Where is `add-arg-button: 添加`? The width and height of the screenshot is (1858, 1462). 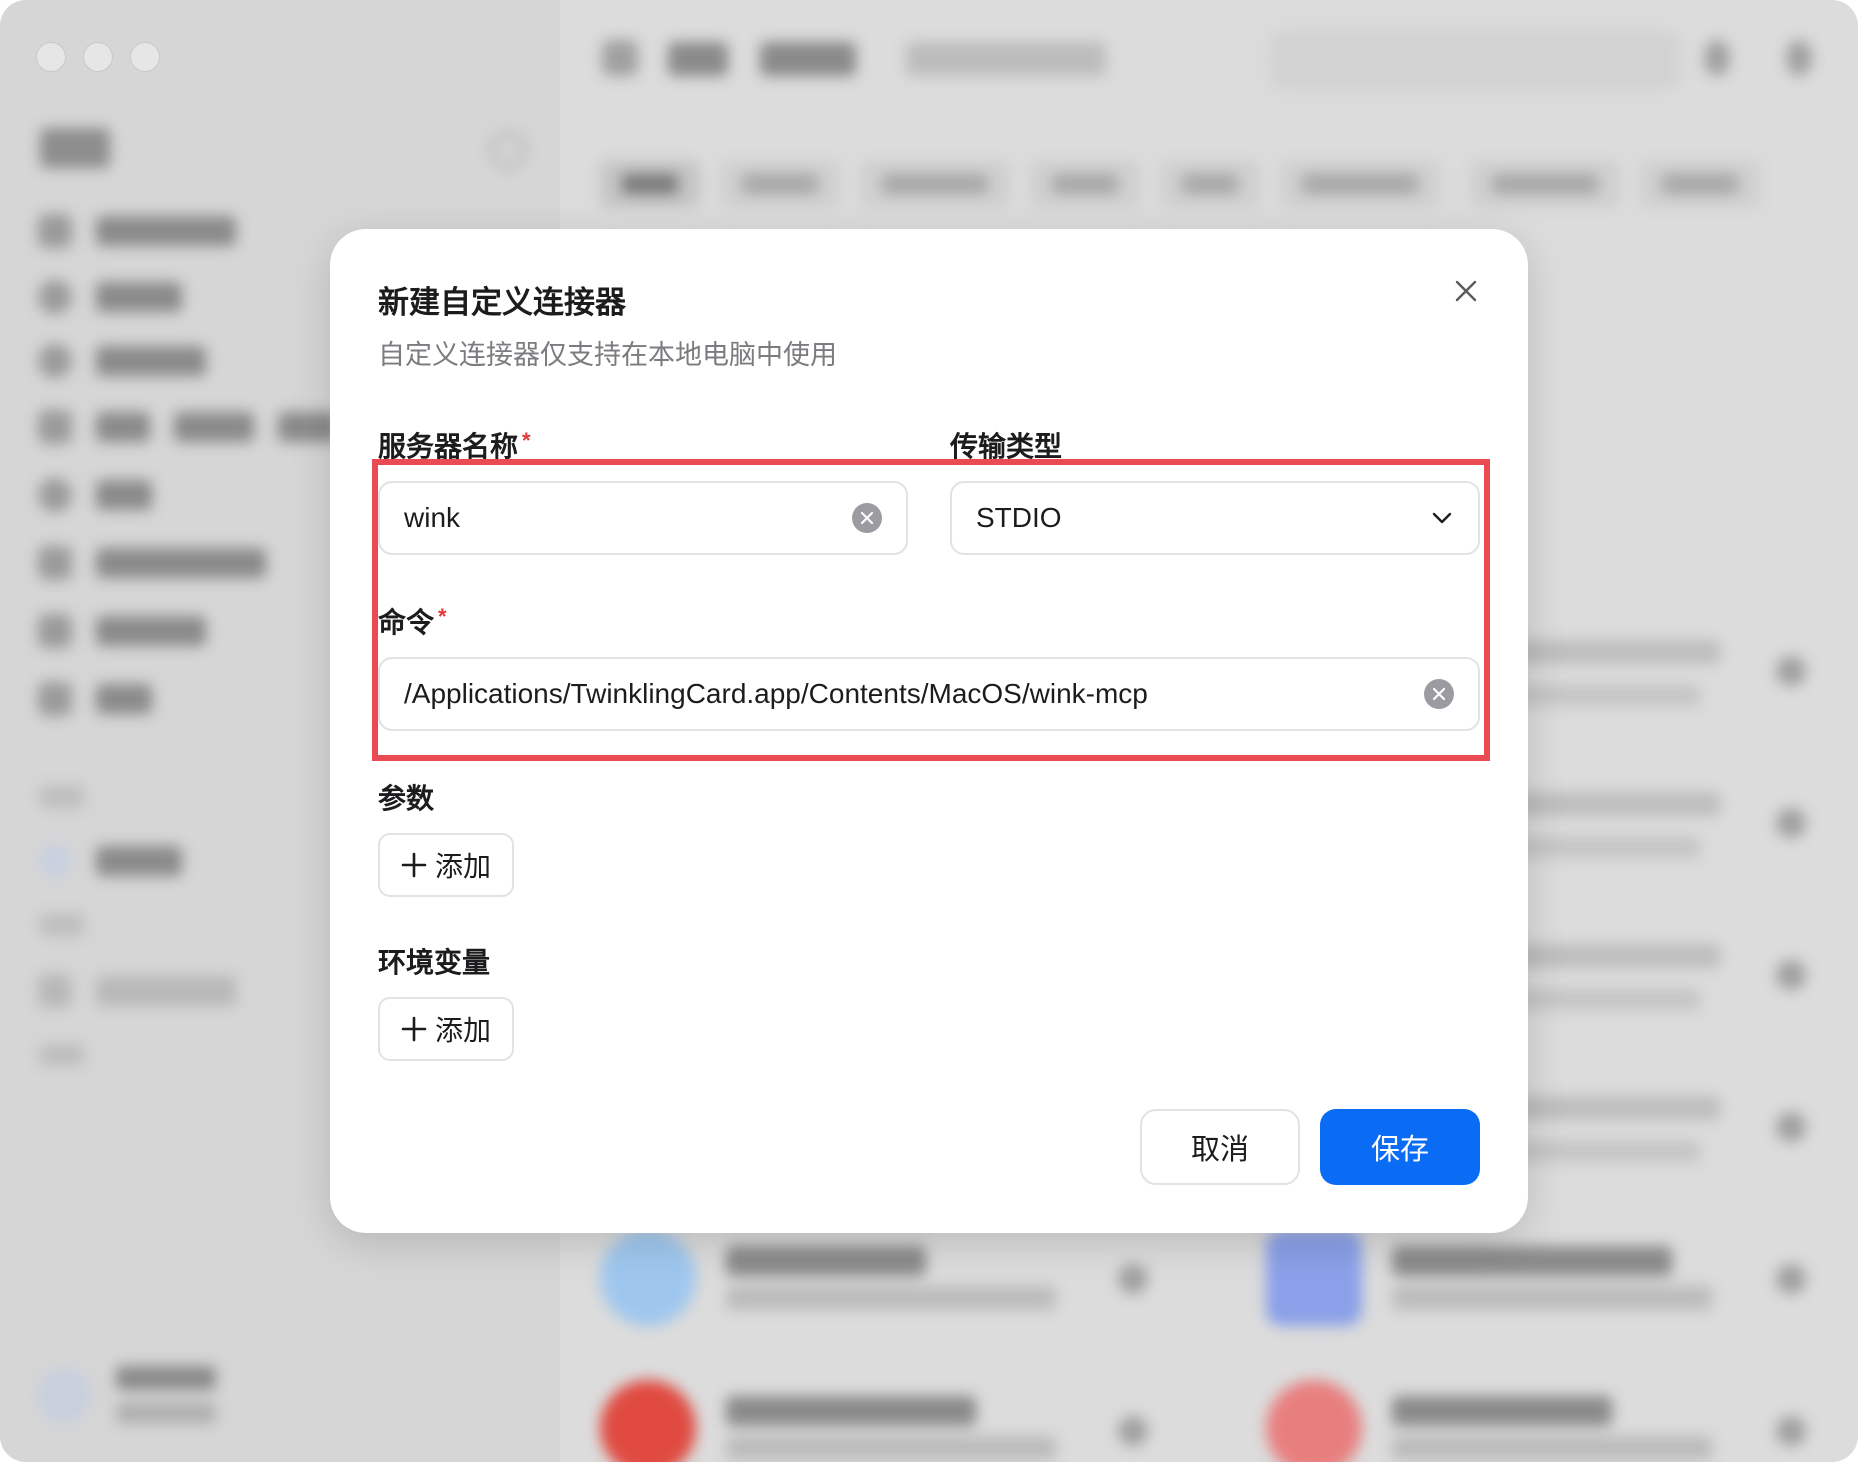
add-arg-button: 添加 is located at coordinates (446, 865).